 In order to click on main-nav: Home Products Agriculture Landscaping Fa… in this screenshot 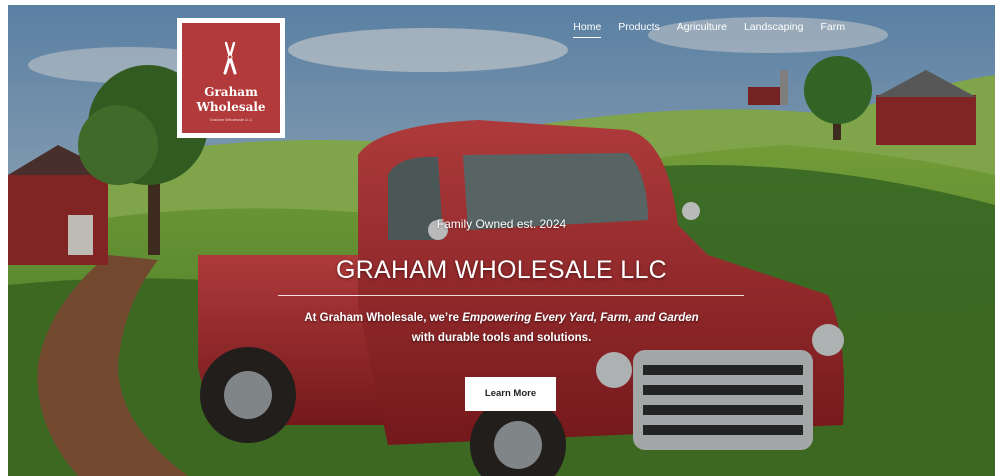, I will do `click(709, 29)`.